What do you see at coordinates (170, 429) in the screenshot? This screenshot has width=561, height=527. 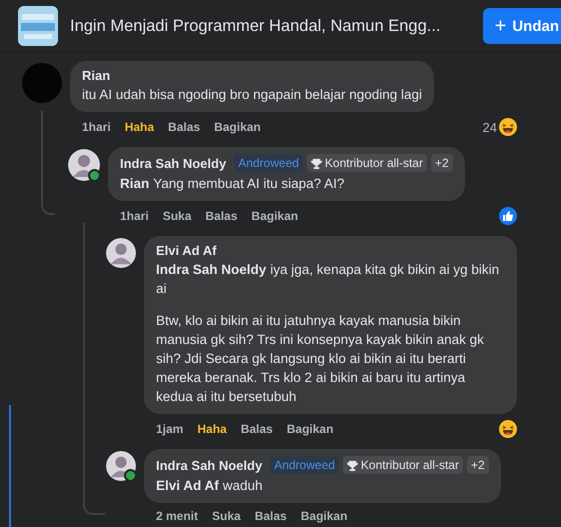 I see `comment-time: 1jam` at bounding box center [170, 429].